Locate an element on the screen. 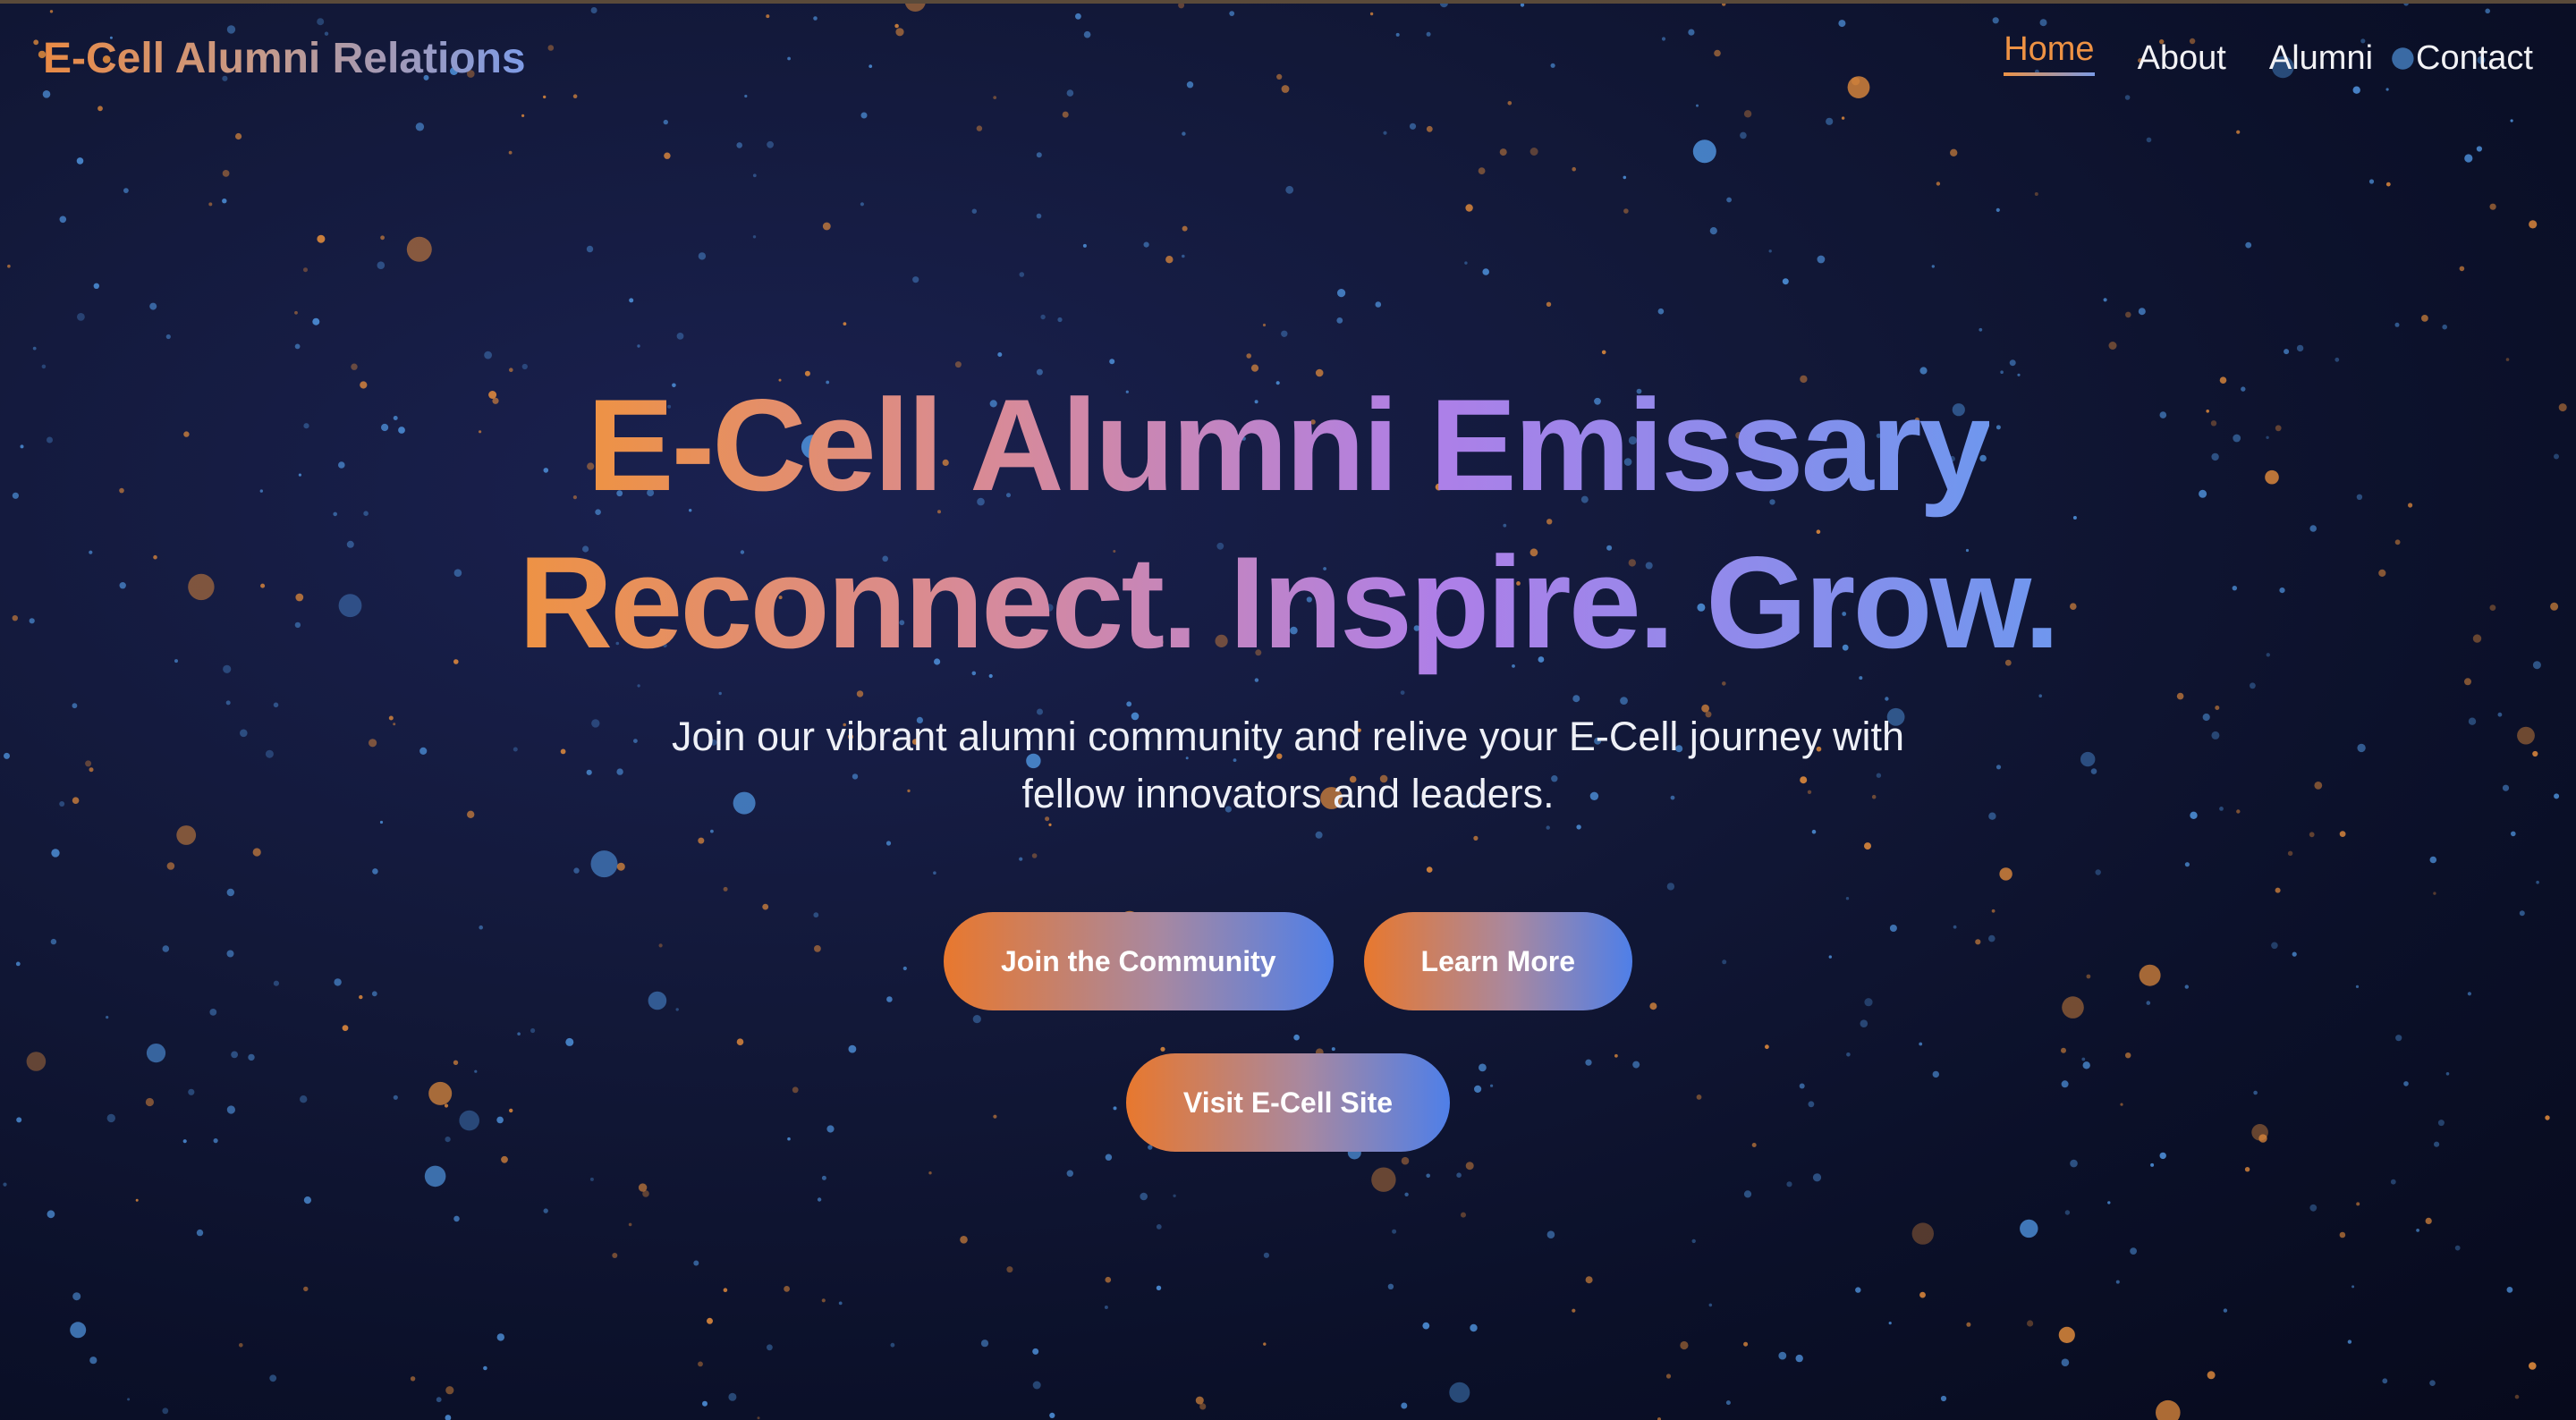 The height and width of the screenshot is (1420, 2576). join-community-button: Join the Community is located at coordinates (1138, 961).